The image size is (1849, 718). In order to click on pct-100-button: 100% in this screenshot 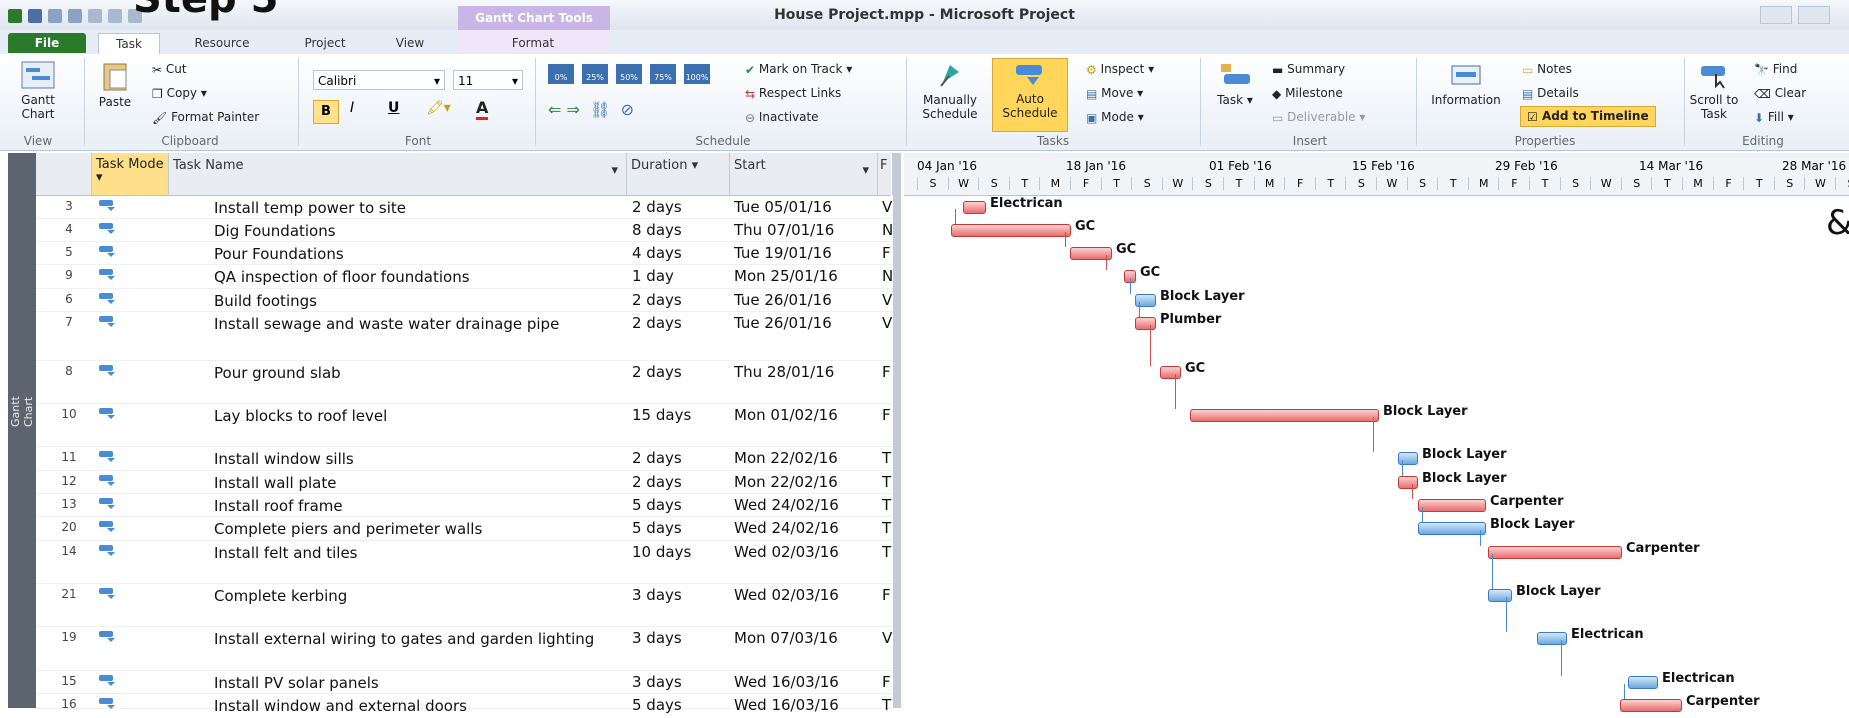, I will do `click(697, 74)`.